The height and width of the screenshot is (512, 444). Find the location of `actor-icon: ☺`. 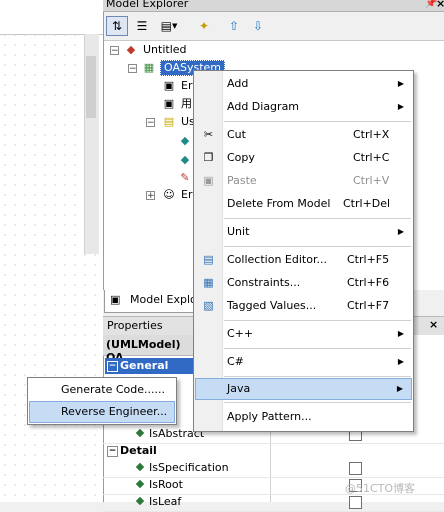

actor-icon: ☺ is located at coordinates (169, 194).